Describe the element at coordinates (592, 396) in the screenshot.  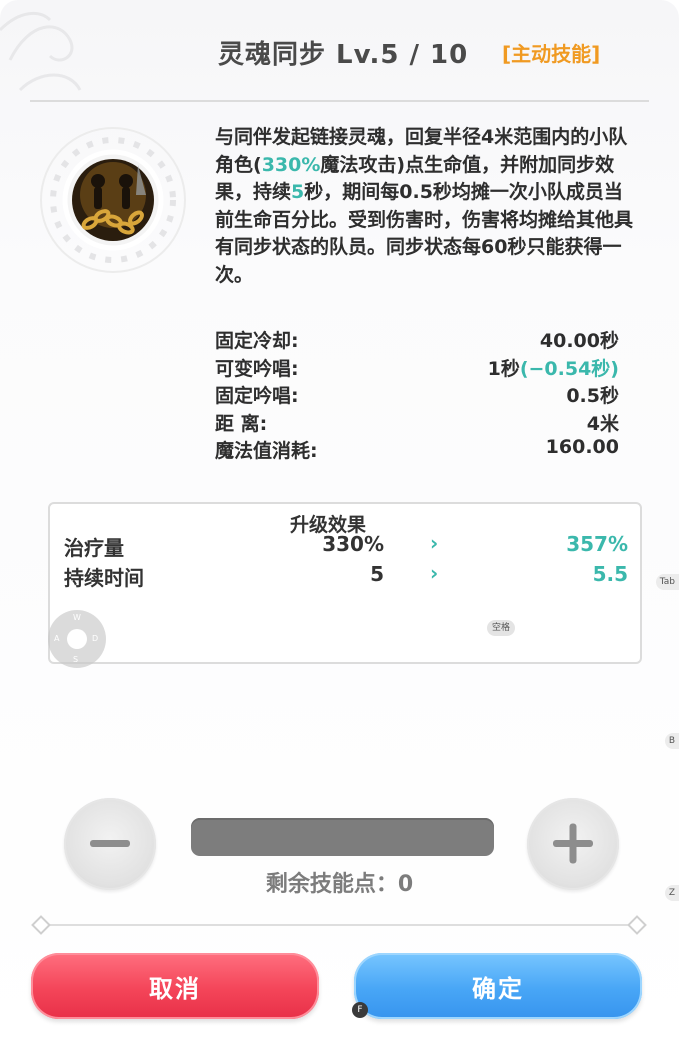
I see `stat-value: 0.5秒` at that location.